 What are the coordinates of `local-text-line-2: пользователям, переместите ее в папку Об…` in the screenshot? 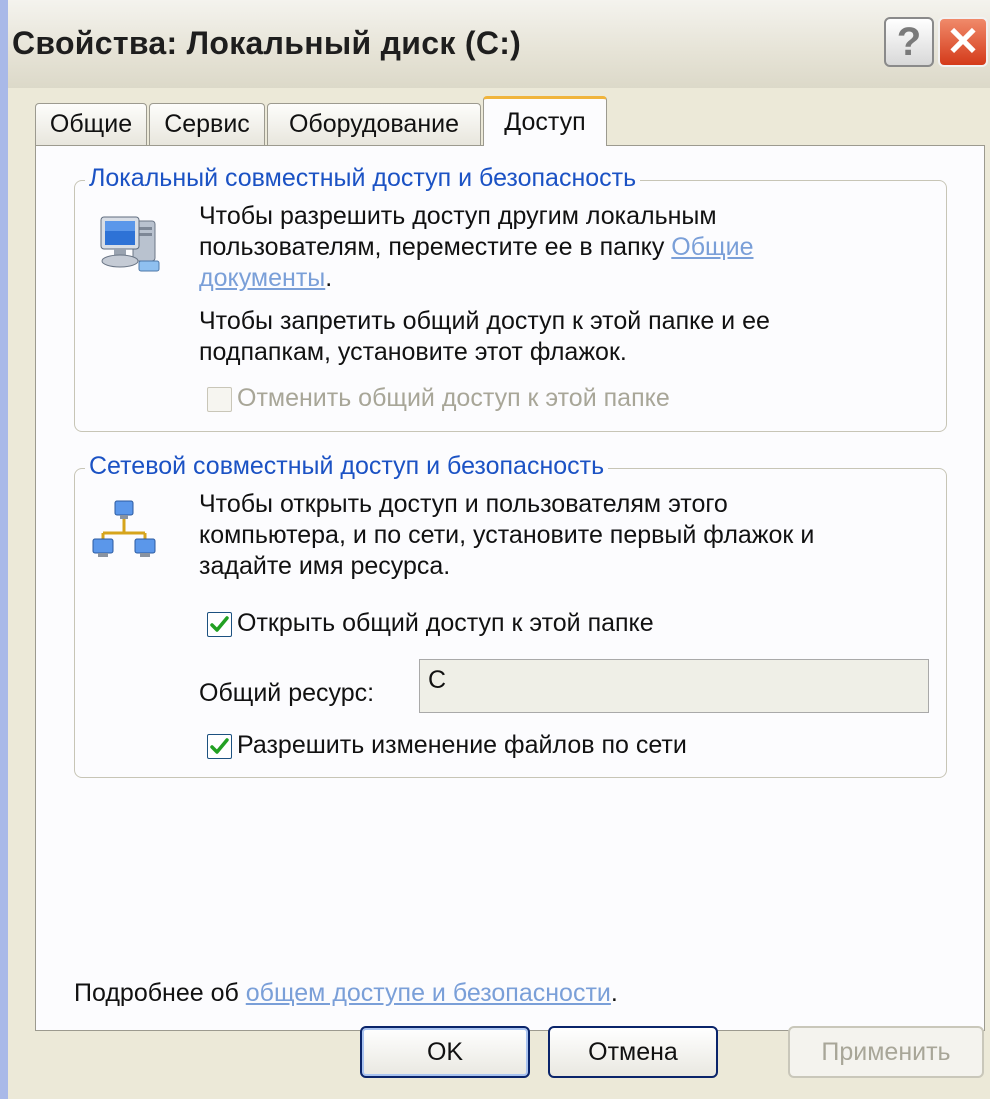 It's located at (476, 247).